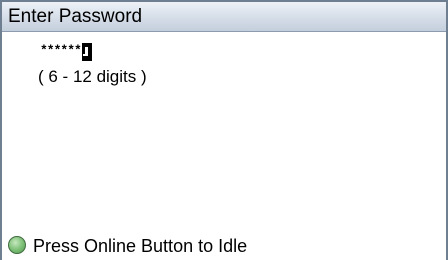 This screenshot has width=448, height=260. Describe the element at coordinates (86, 52) in the screenshot. I see `text-cursor-icon` at that location.